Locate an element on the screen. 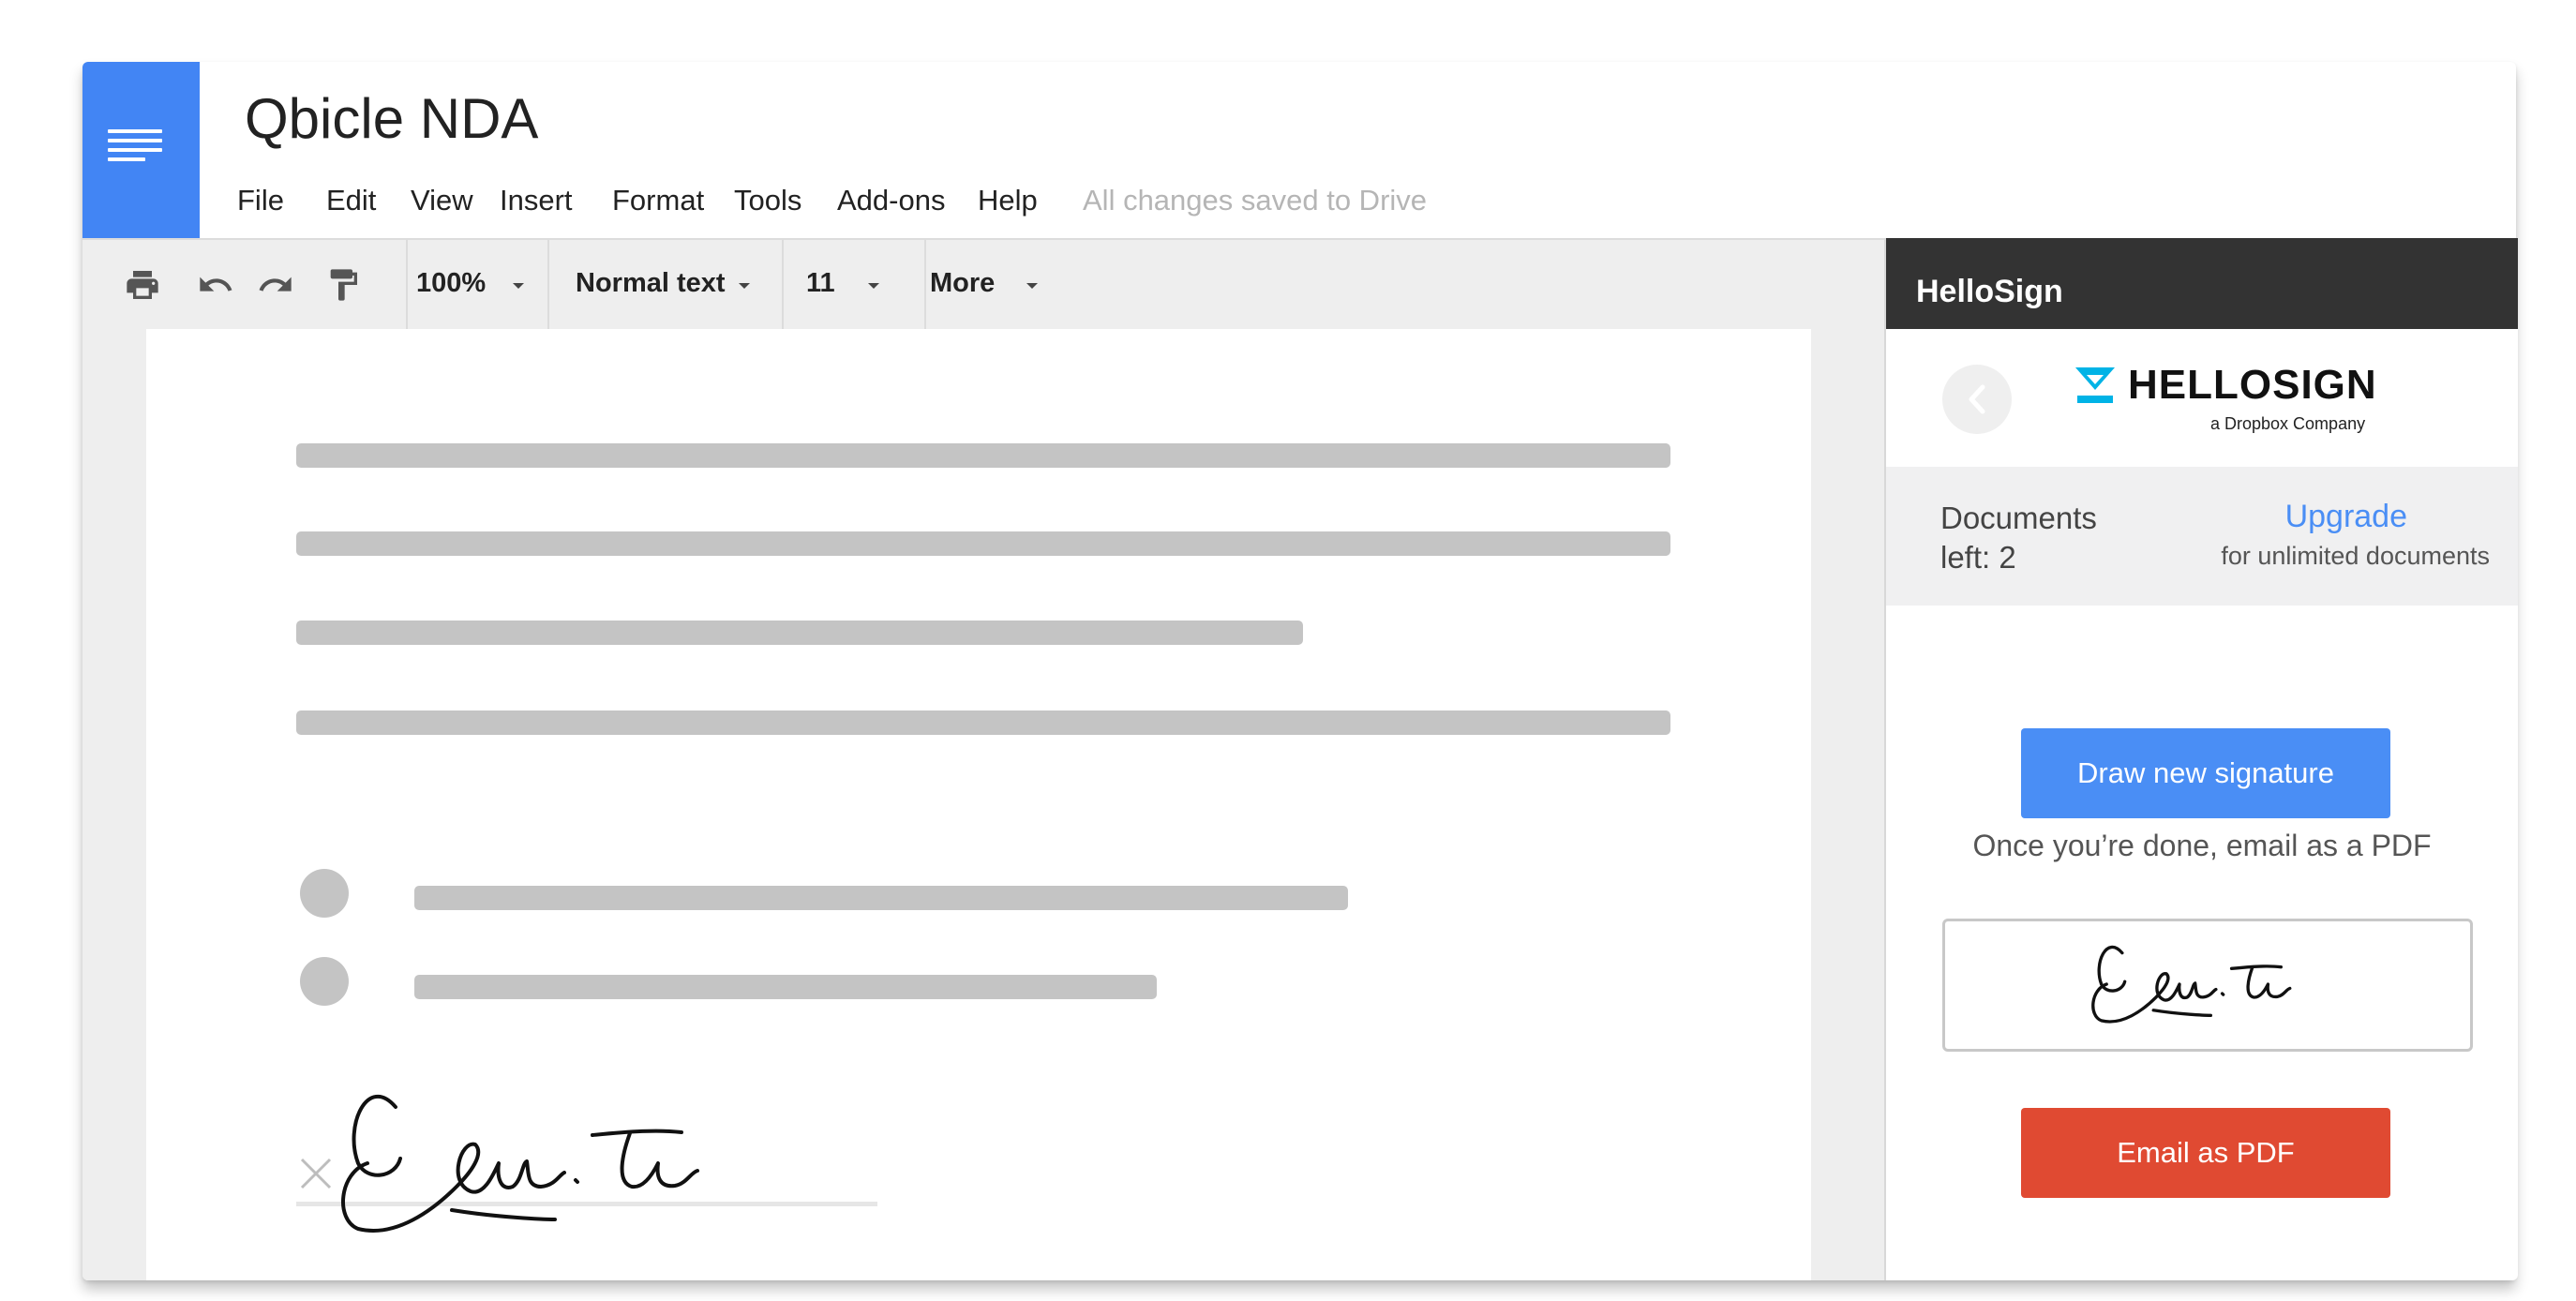 The image size is (2576, 1301). panel-title: HelloSign is located at coordinates (1990, 291).